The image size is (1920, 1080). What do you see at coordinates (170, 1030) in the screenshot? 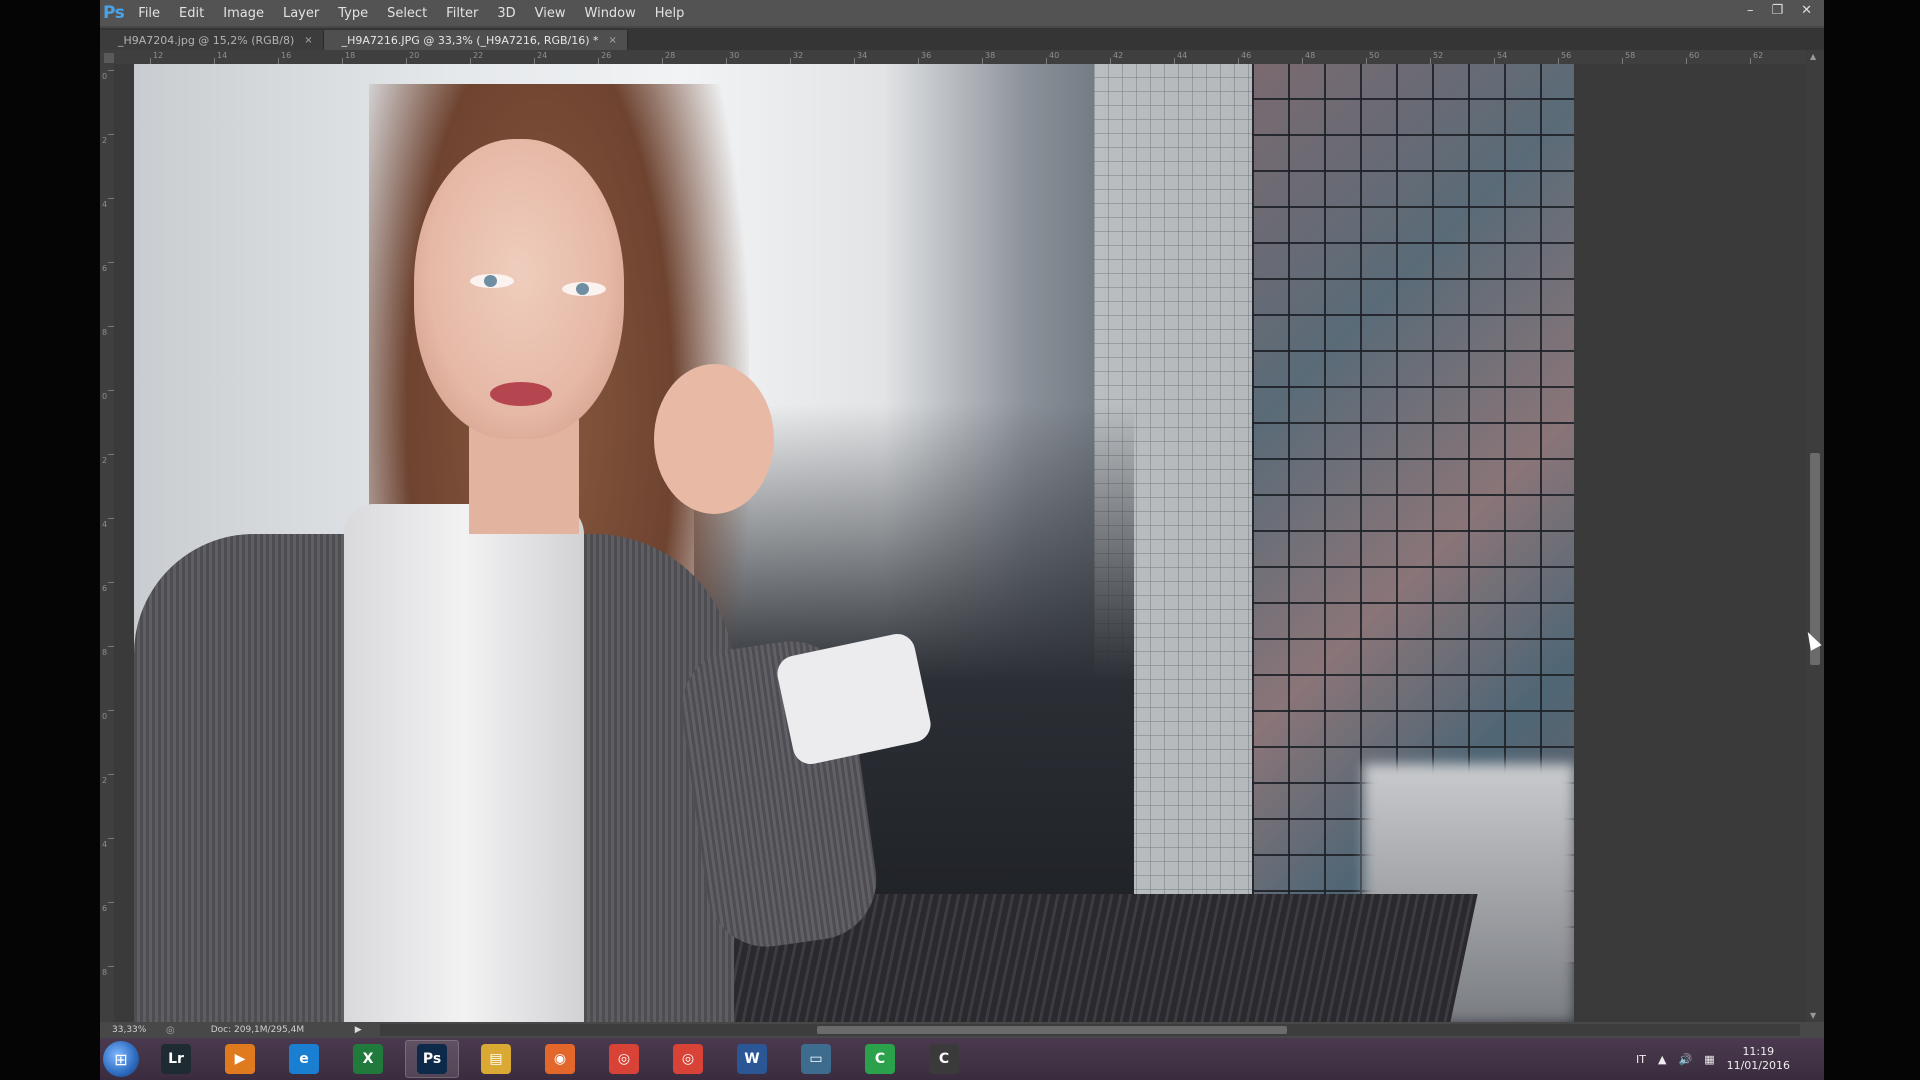
I see `status-info-icon: ◎` at bounding box center [170, 1030].